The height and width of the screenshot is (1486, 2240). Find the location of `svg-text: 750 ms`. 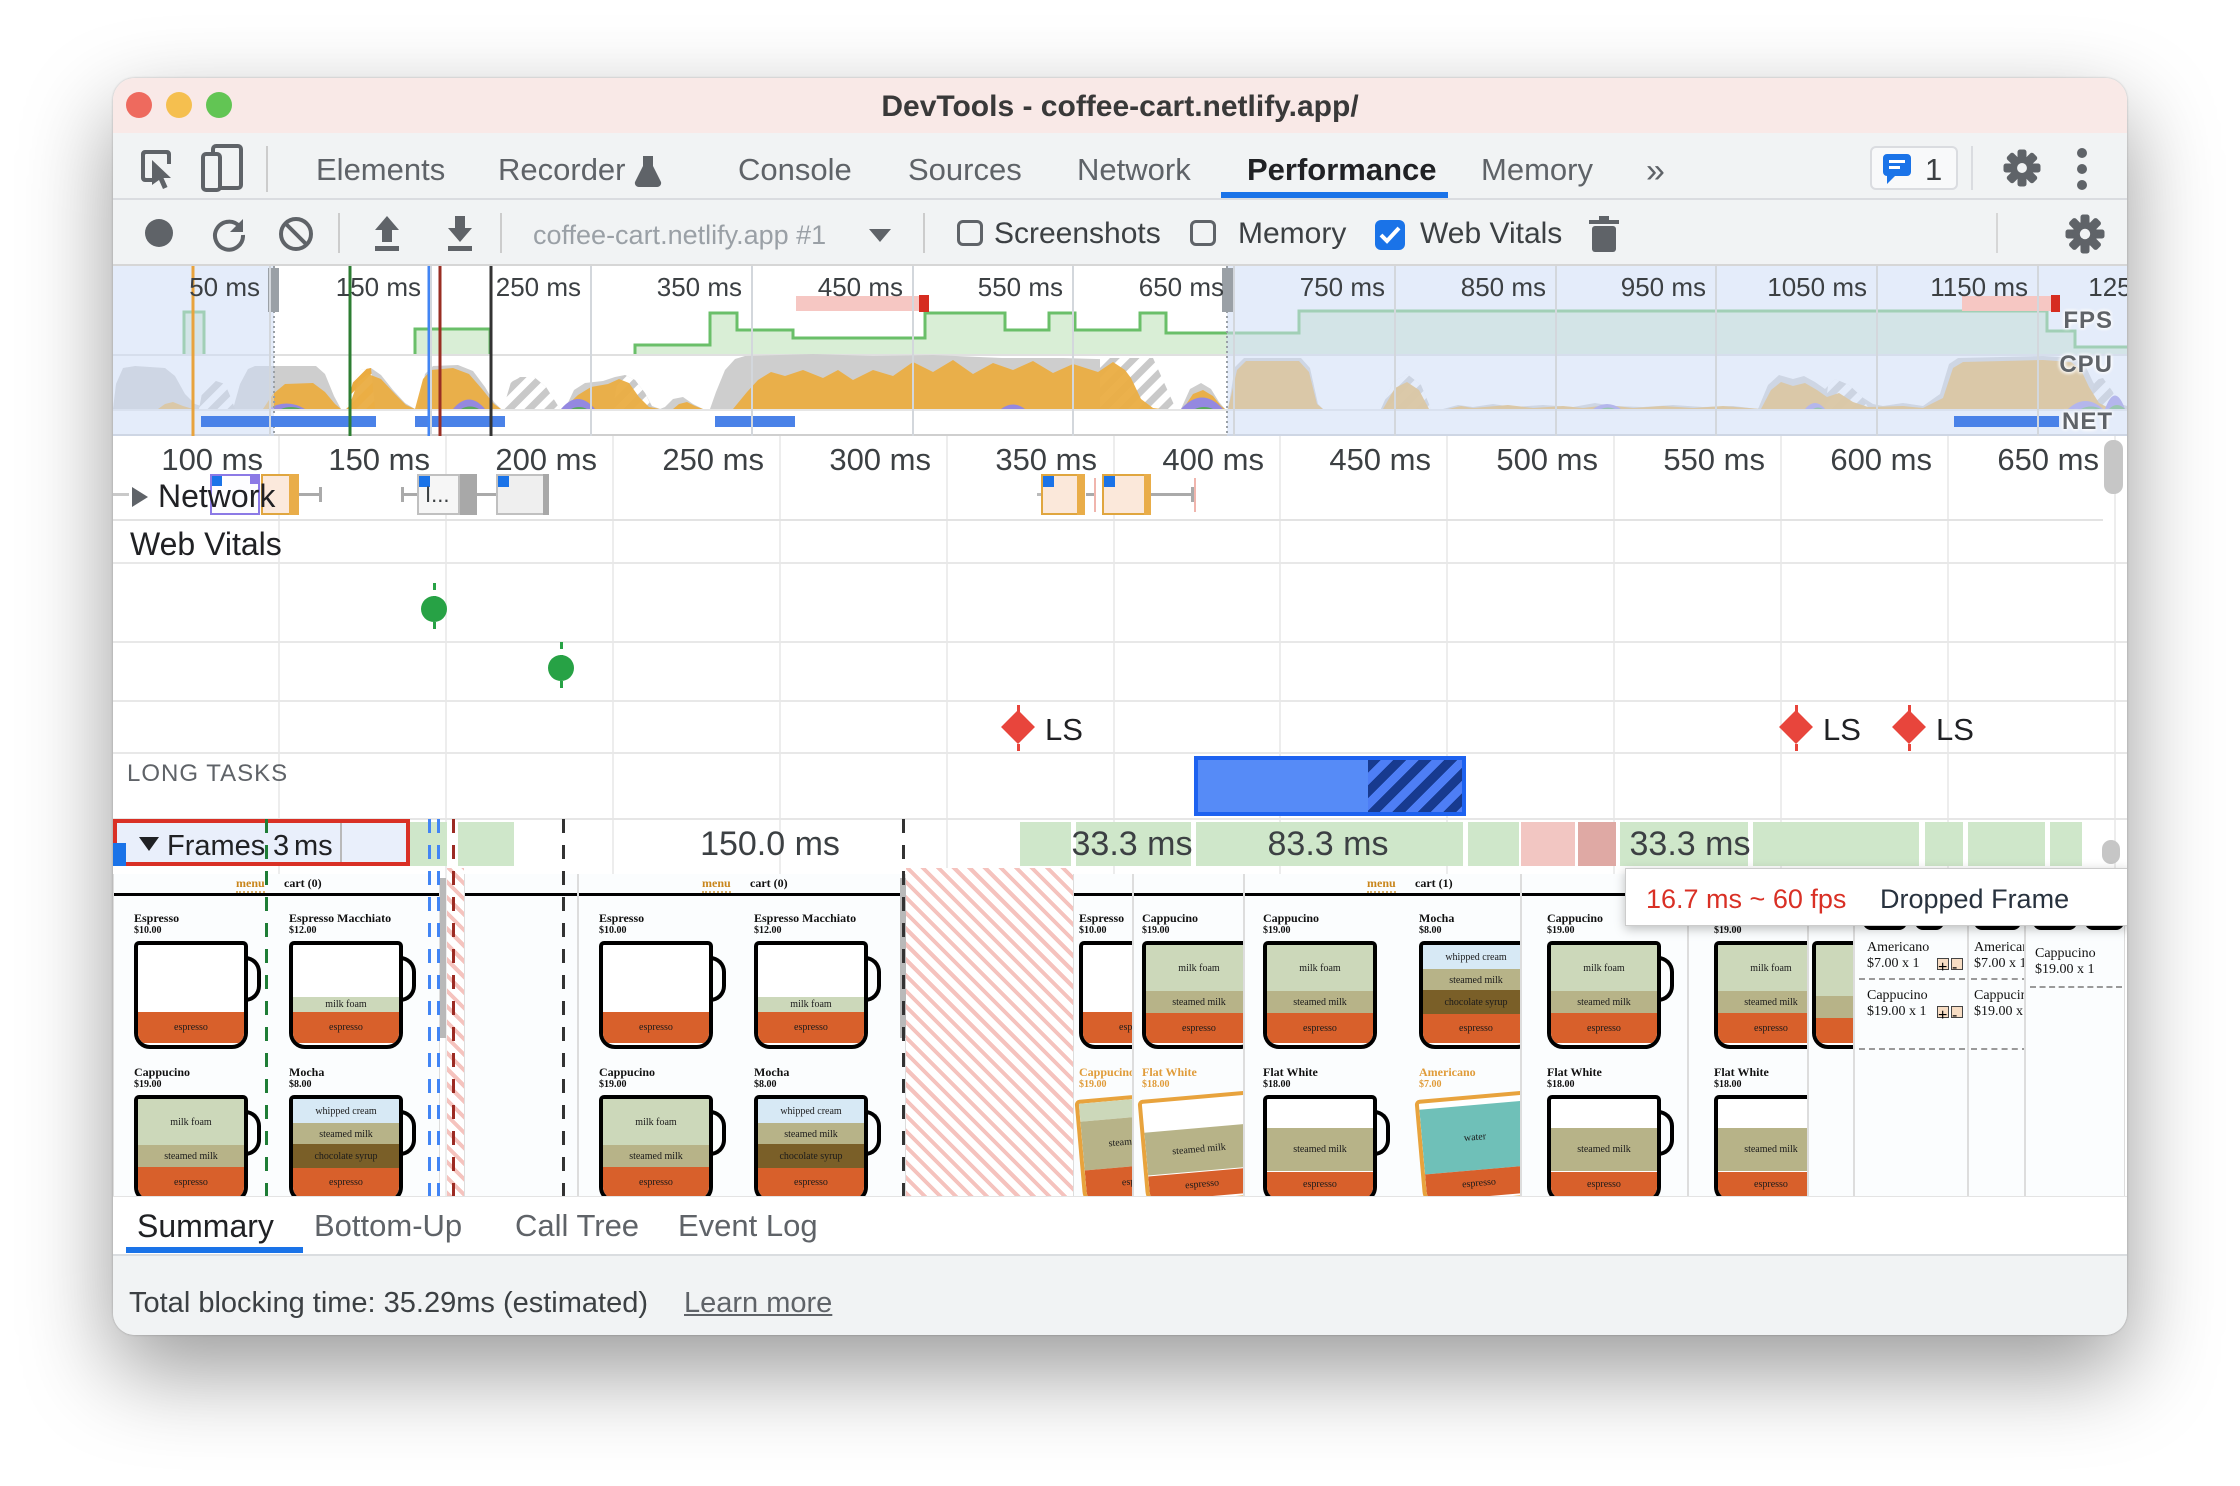

svg-text: 750 ms is located at coordinates (1342, 287).